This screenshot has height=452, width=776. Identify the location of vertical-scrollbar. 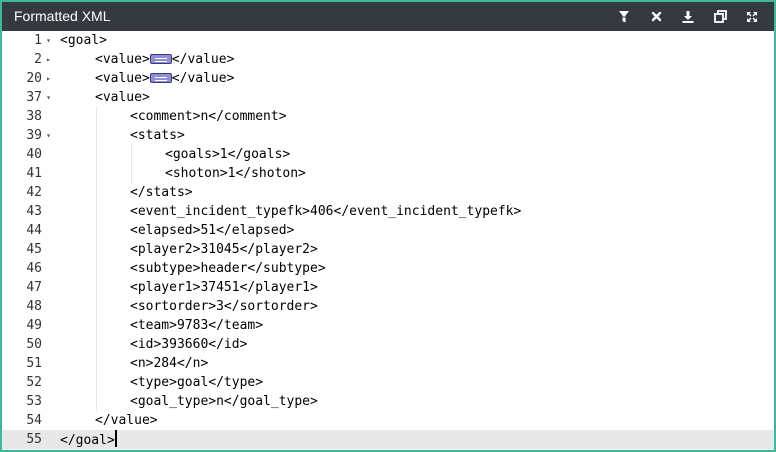
(771, 240).